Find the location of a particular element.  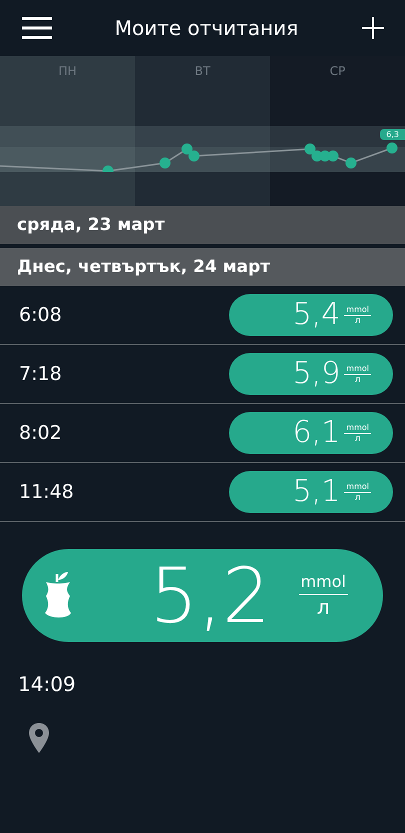

reading-time: 11:48 is located at coordinates (46, 492).